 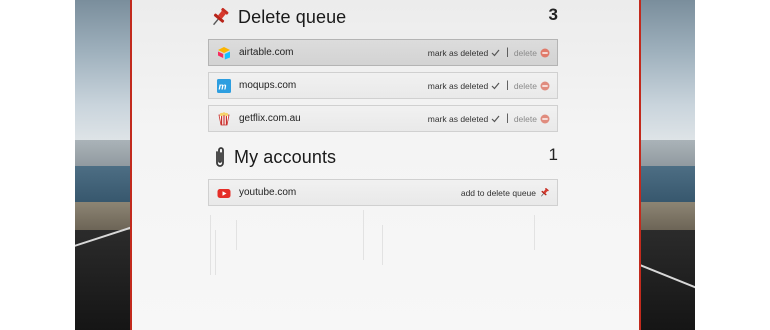 I want to click on background-photo-left, so click(x=103, y=165).